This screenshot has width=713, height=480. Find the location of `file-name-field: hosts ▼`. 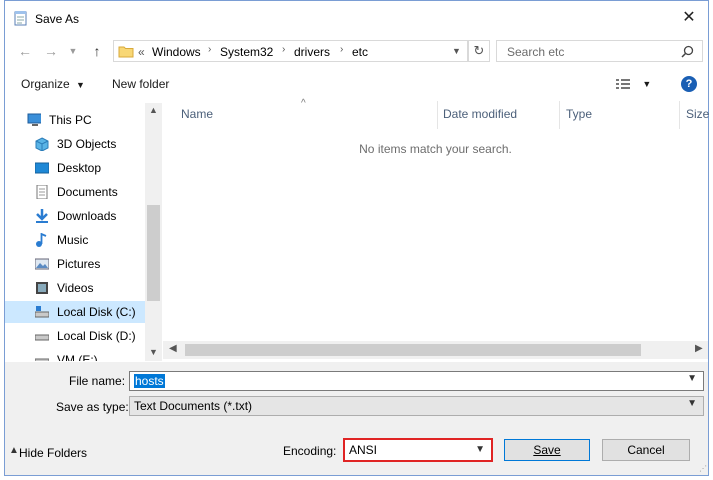

file-name-field: hosts ▼ is located at coordinates (416, 381).